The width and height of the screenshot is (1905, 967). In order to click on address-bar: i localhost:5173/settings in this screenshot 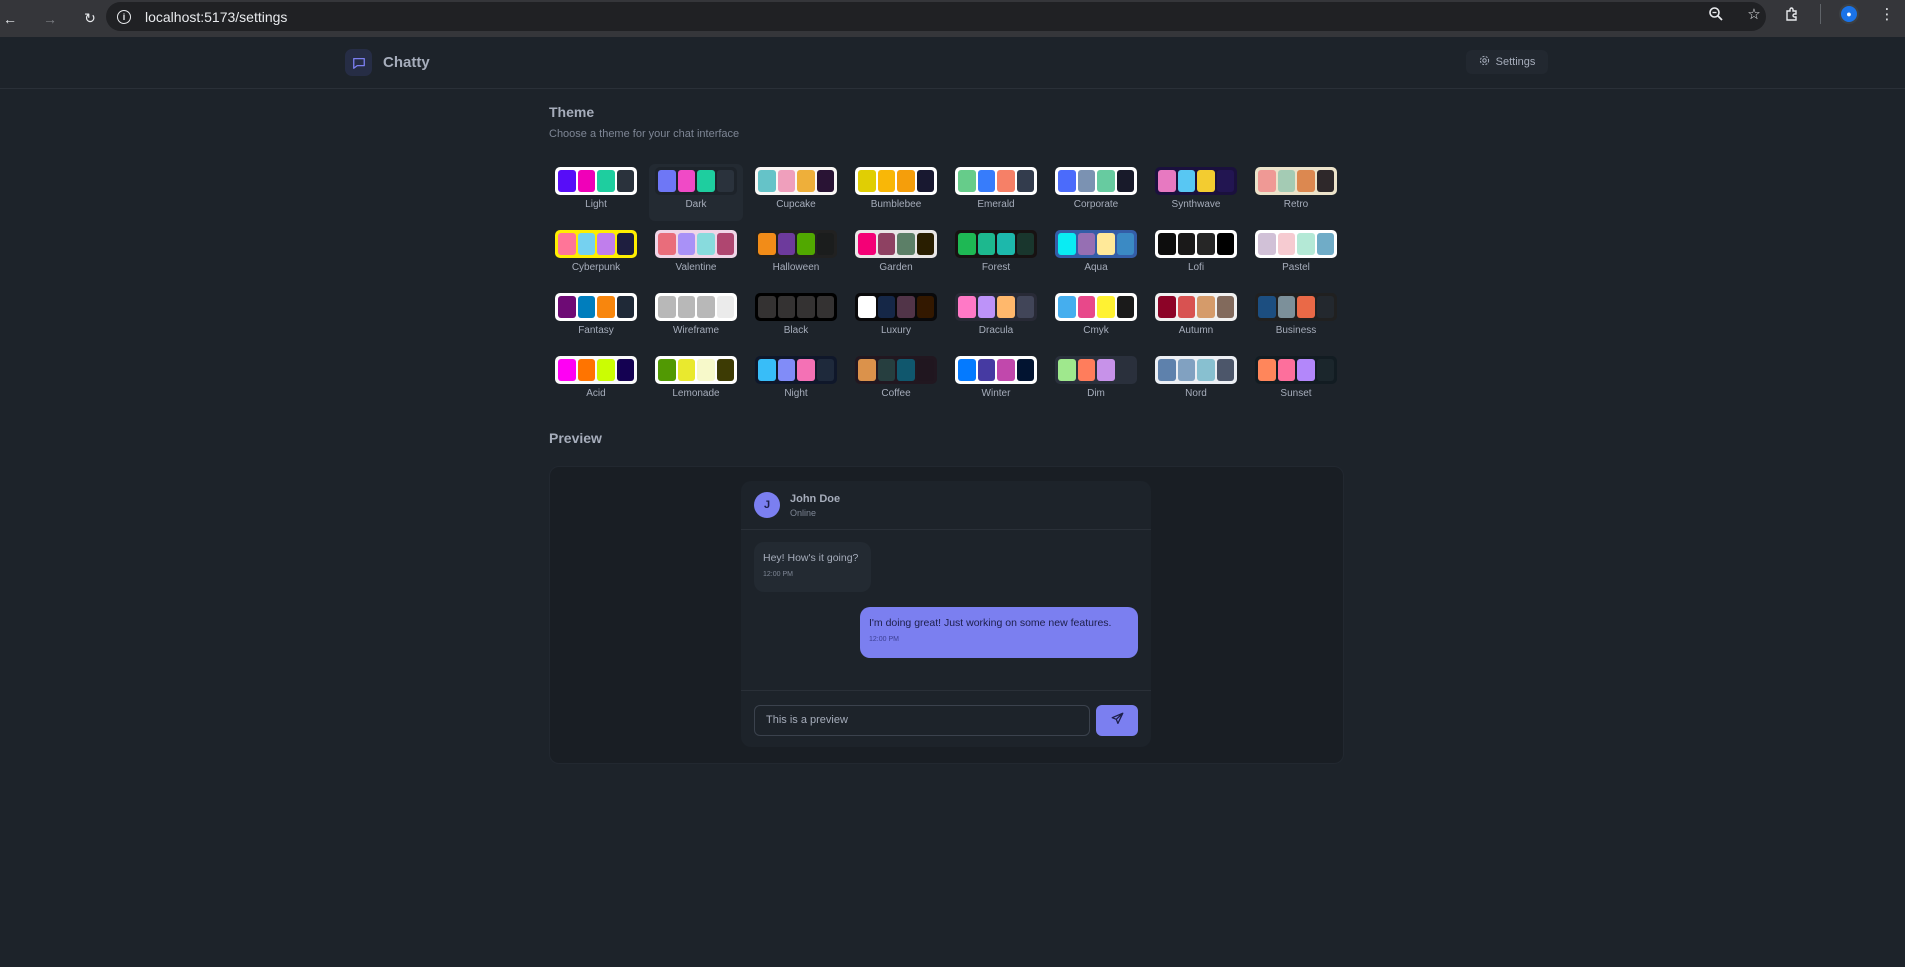, I will do `click(936, 16)`.